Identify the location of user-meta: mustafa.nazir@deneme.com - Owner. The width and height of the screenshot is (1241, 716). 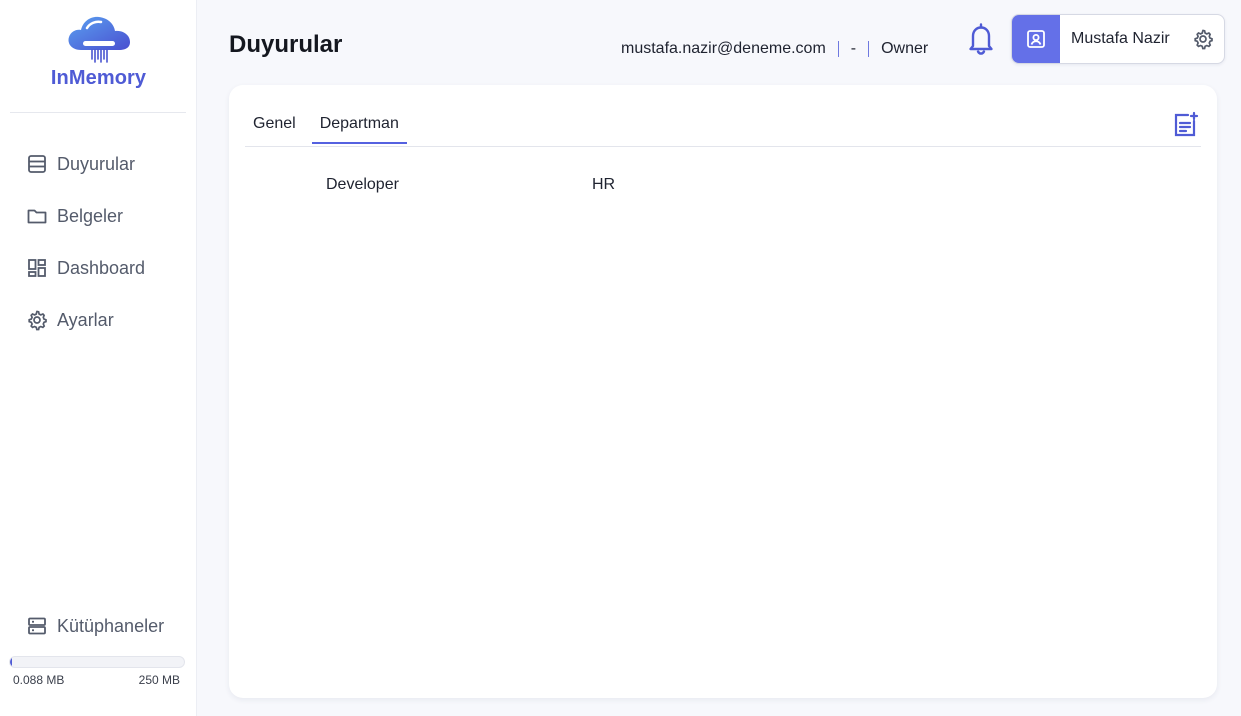
(774, 49).